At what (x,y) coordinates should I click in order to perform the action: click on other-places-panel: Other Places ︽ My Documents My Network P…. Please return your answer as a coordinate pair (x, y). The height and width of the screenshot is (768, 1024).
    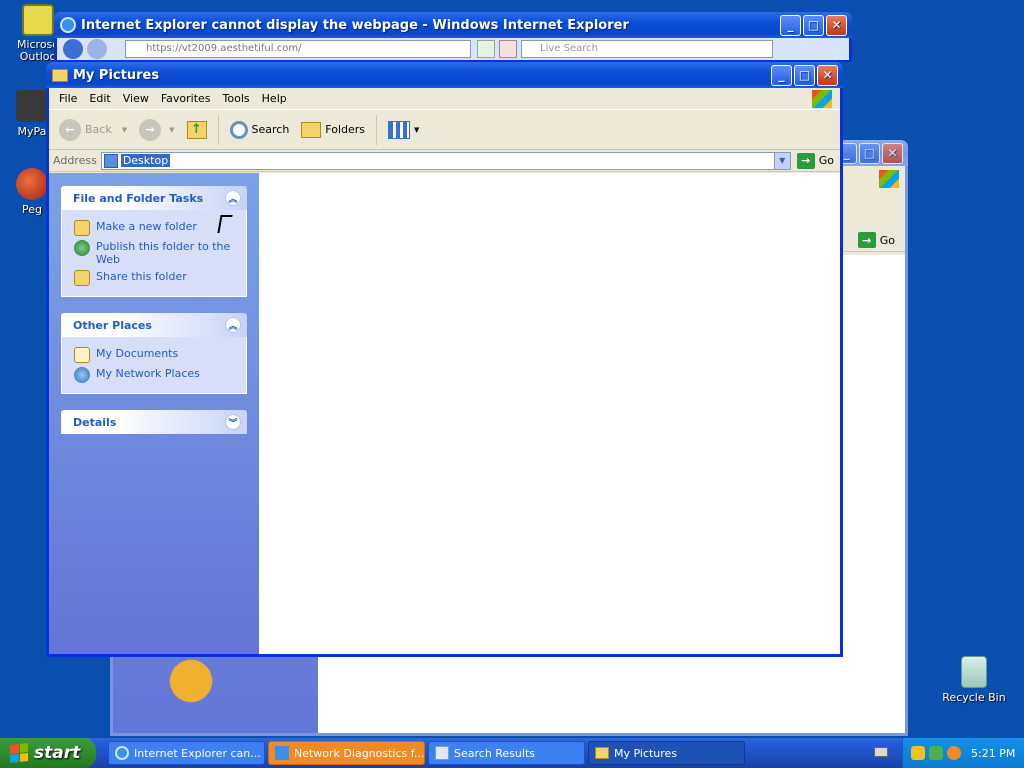
    Looking at the image, I should click on (154, 353).